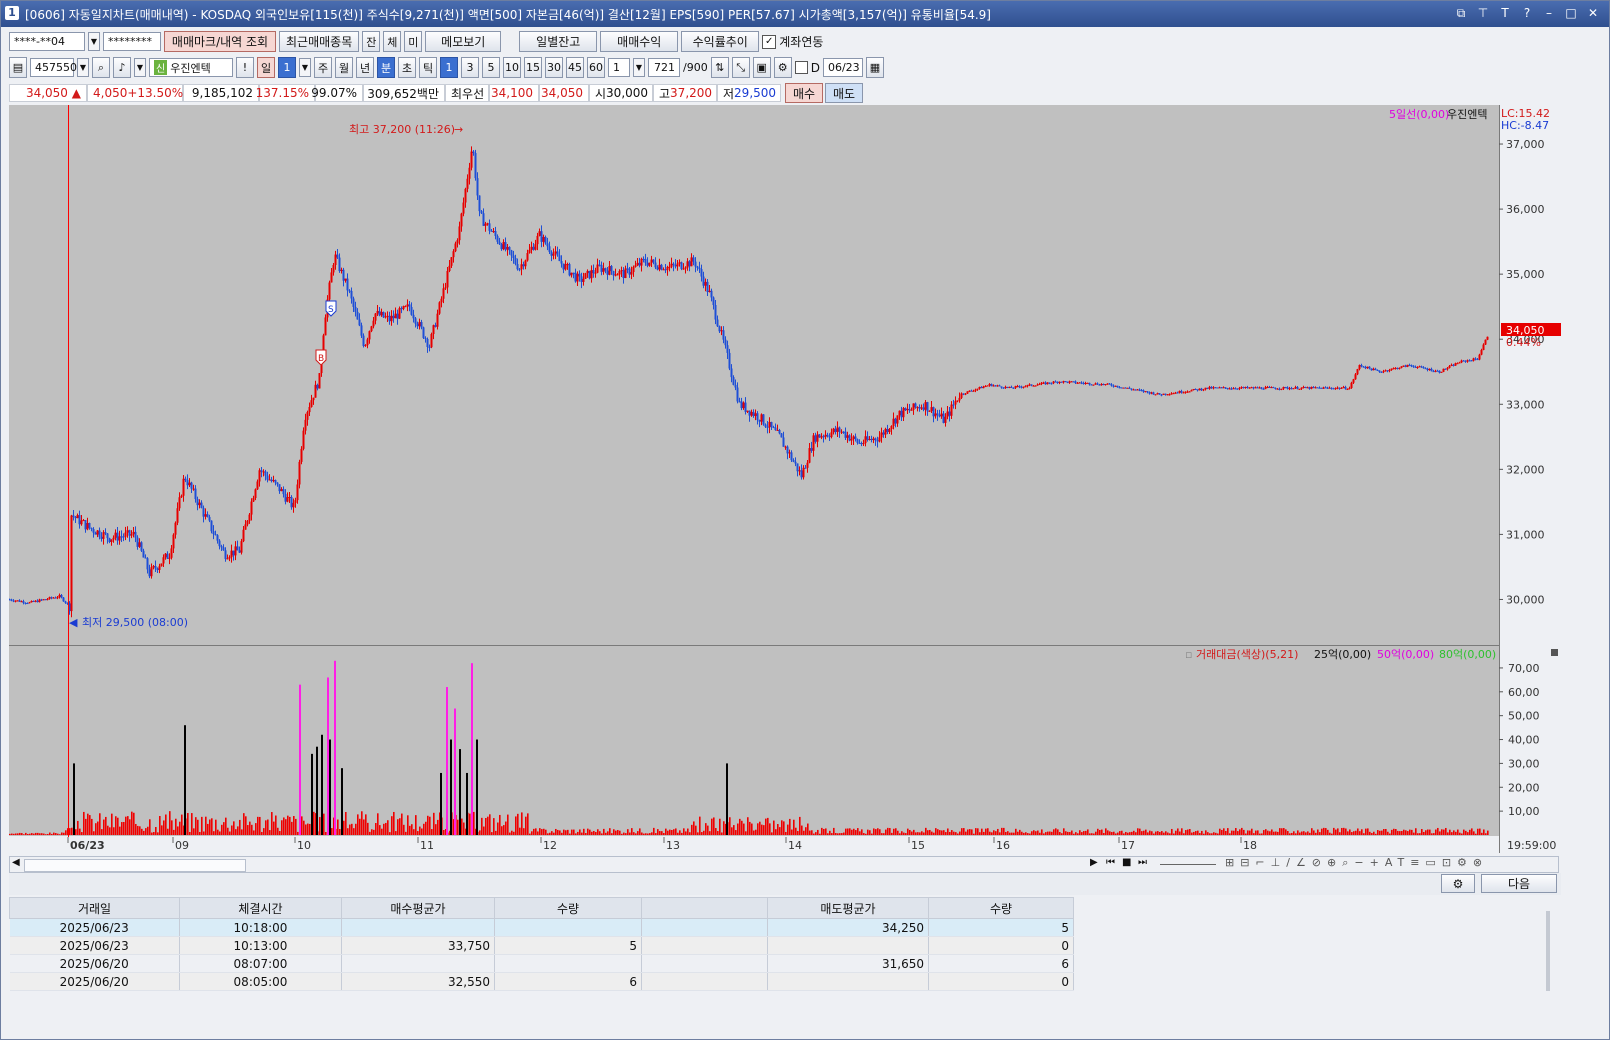 This screenshot has height=1040, width=1610. I want to click on font-icon: T, so click(1505, 13).